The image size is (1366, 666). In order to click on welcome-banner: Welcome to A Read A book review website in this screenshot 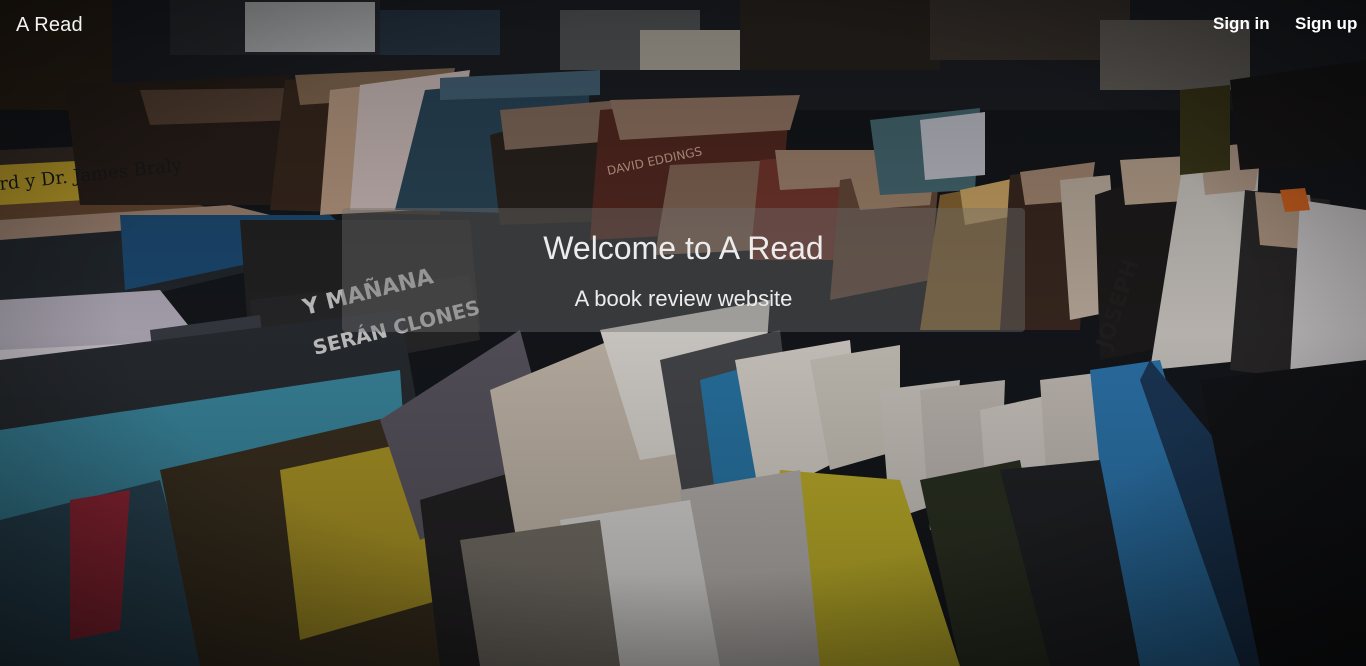, I will do `click(683, 270)`.